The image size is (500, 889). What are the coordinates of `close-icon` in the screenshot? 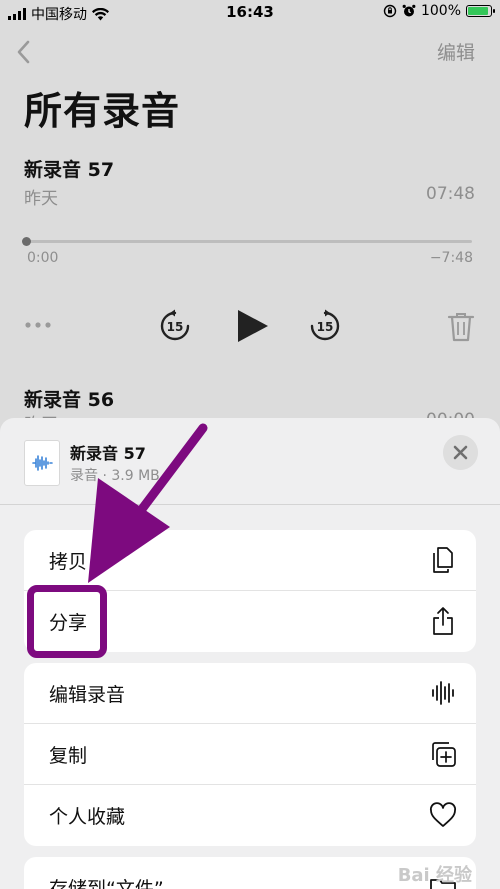 It's located at (460, 452).